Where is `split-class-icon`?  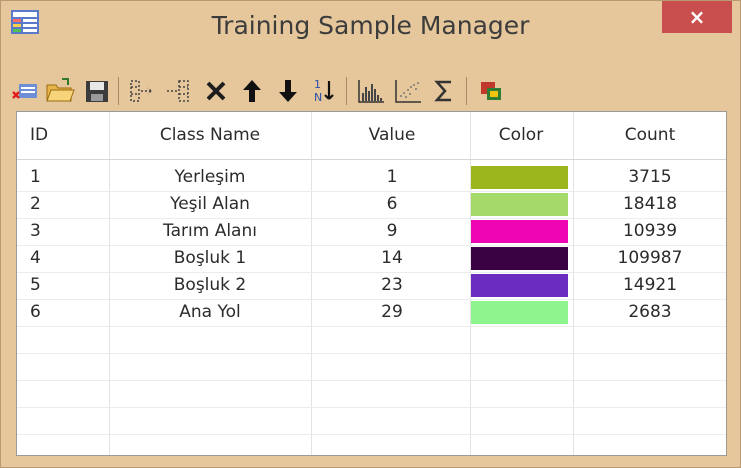 split-class-icon is located at coordinates (178, 91).